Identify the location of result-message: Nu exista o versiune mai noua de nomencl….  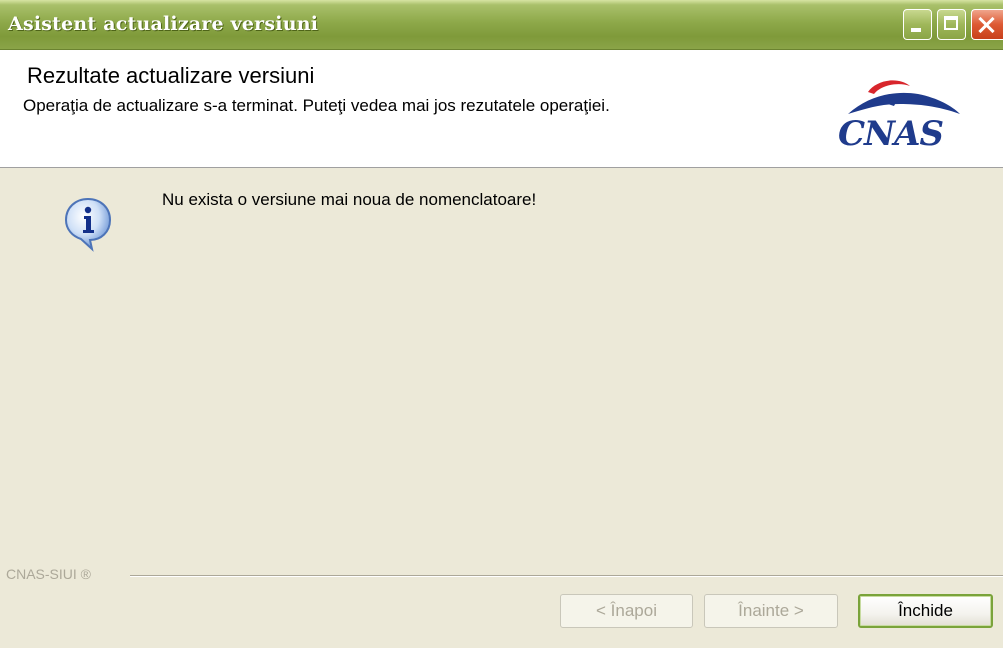
(349, 199).